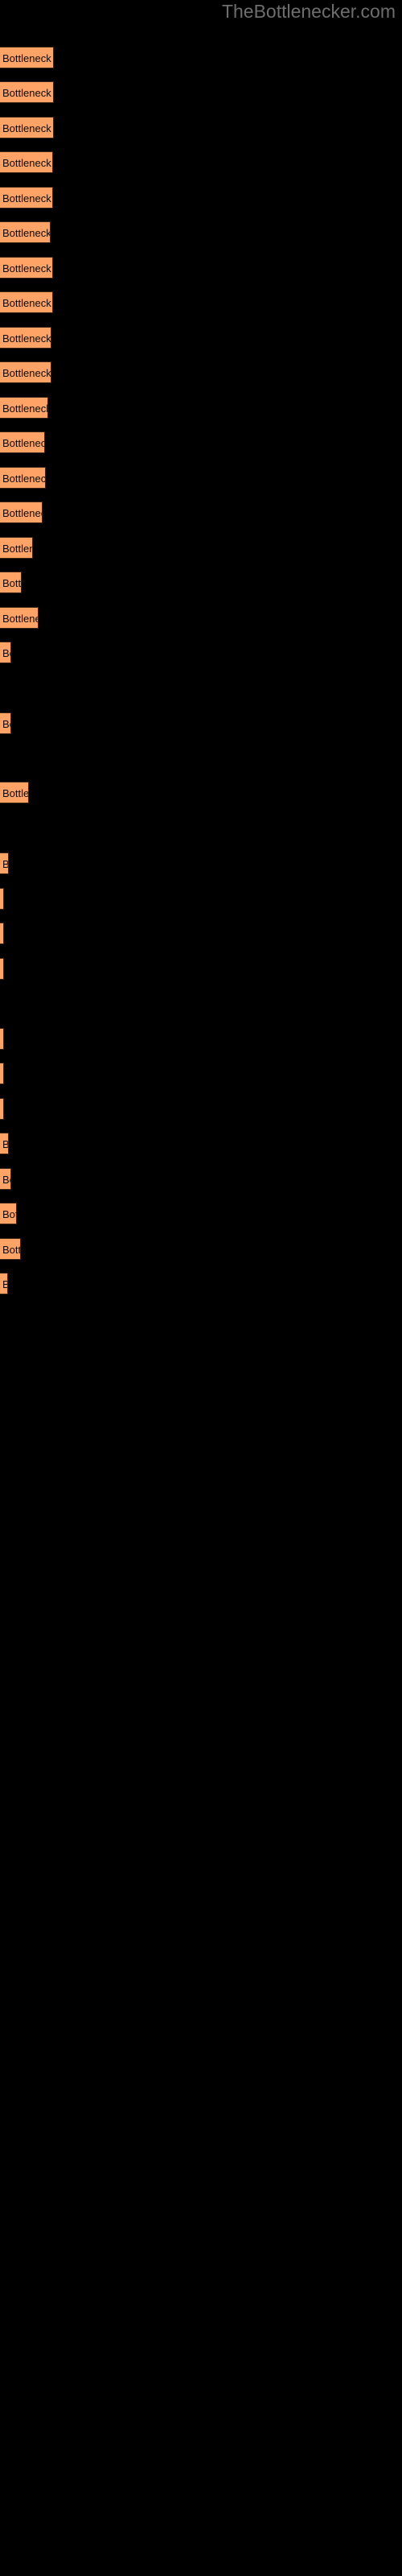 This screenshot has height=2576, width=402. I want to click on bar-9: Bottleneck result, so click(25, 338).